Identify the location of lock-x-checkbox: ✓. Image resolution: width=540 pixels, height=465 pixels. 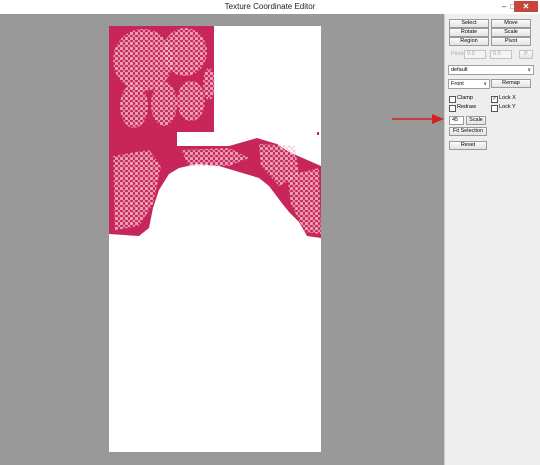
(494, 99).